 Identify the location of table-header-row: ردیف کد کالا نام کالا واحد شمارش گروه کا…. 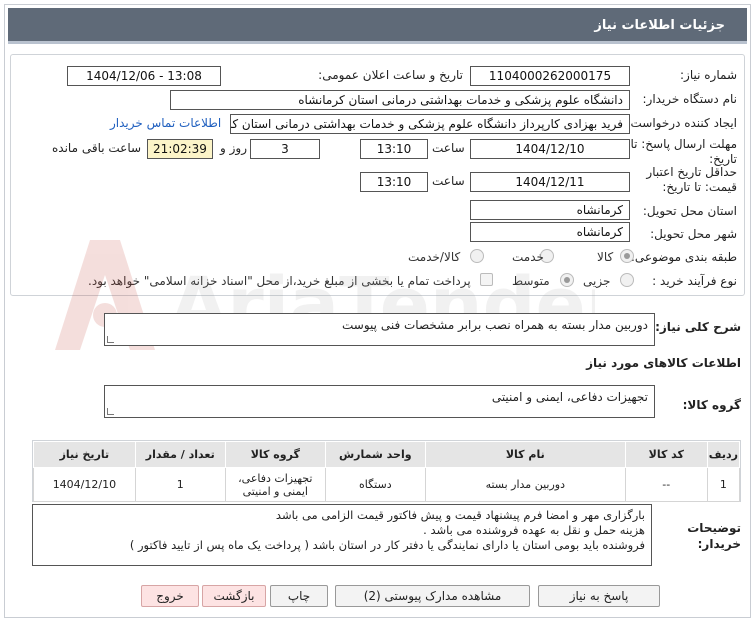
(387, 454).